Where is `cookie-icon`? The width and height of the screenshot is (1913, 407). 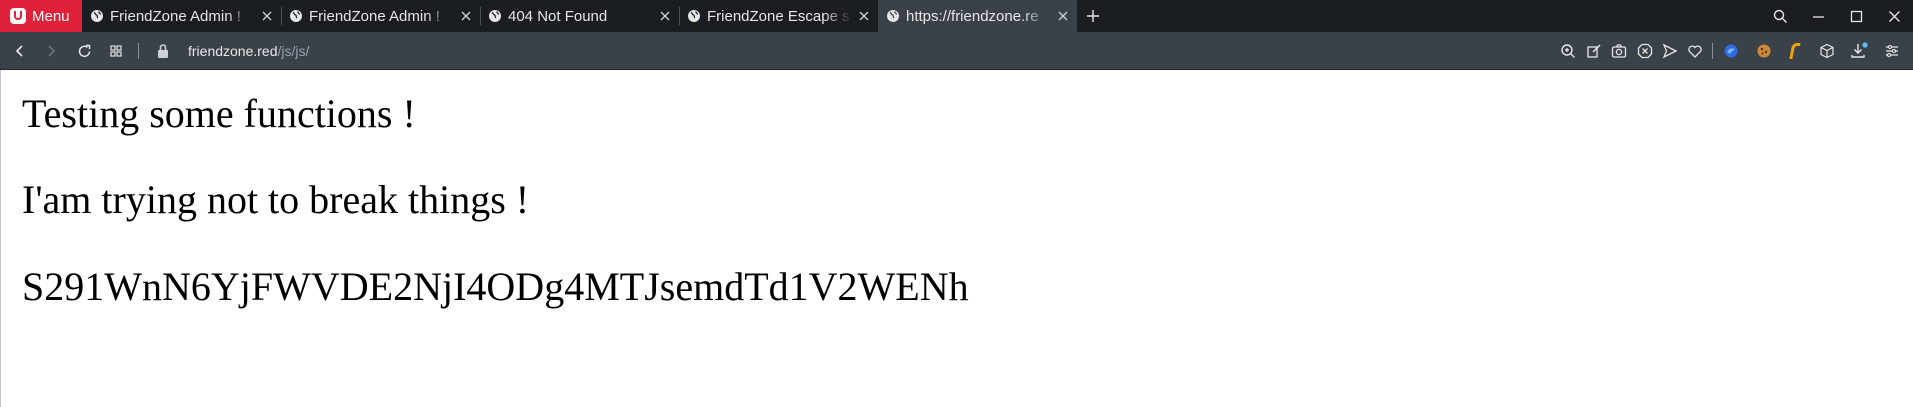 cookie-icon is located at coordinates (1764, 51).